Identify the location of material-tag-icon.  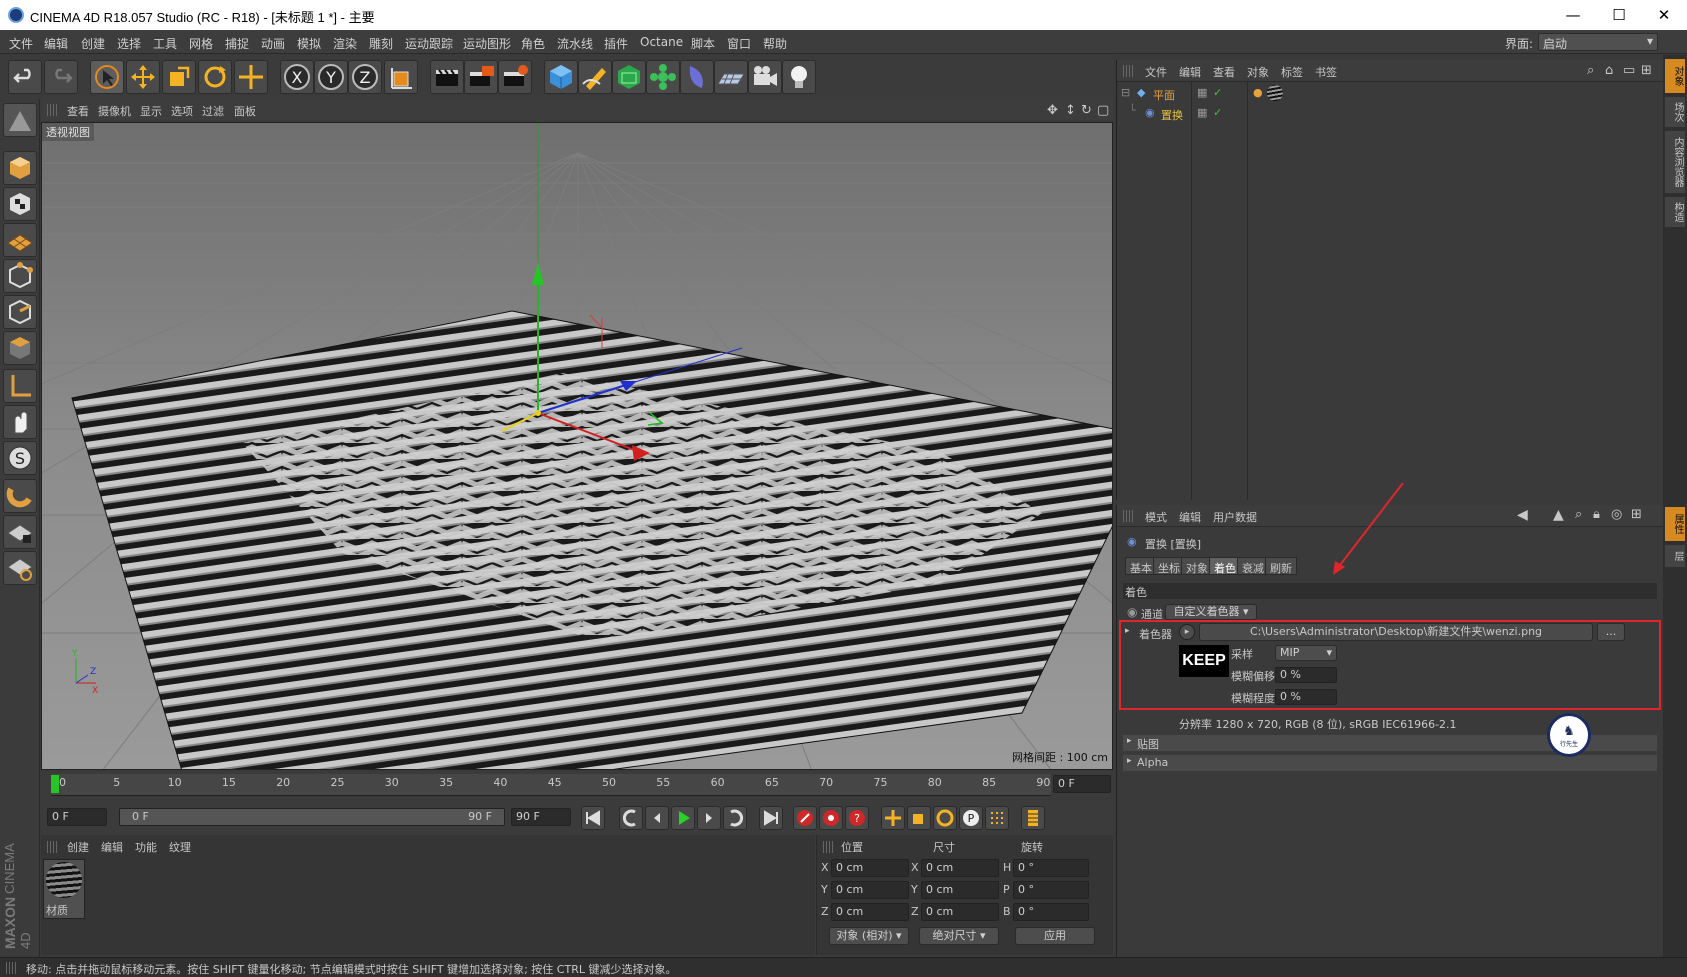
(1275, 93).